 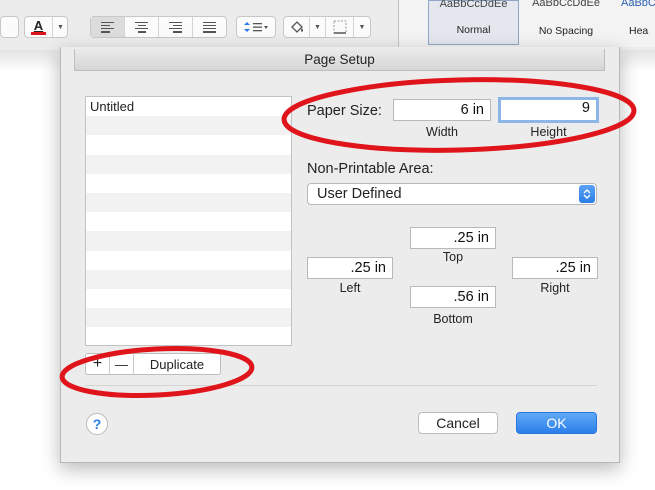 What do you see at coordinates (555, 268) in the screenshot?
I see `margin-right-field: .25 in` at bounding box center [555, 268].